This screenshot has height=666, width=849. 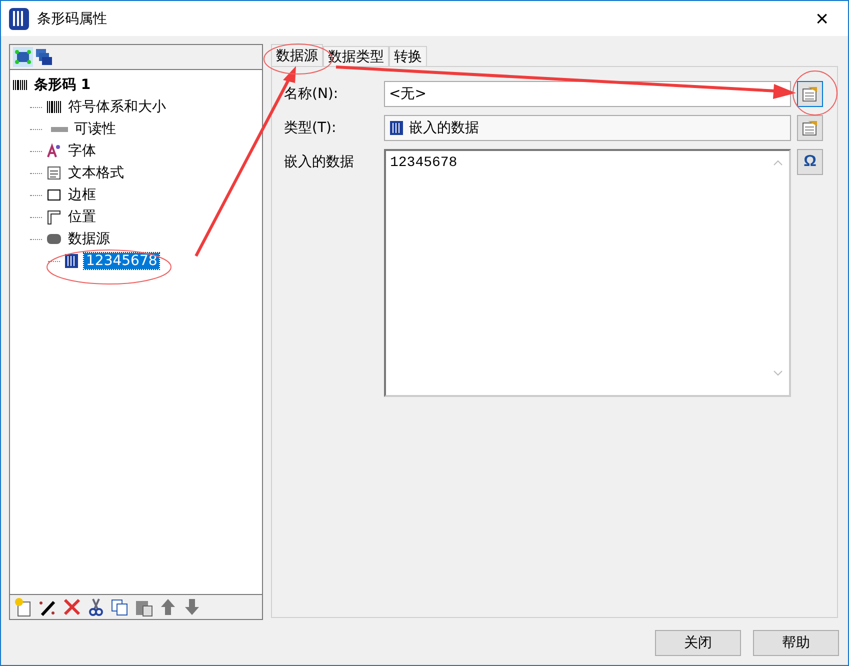 What do you see at coordinates (89, 239) in the screenshot?
I see `tree-item: 数据源` at bounding box center [89, 239].